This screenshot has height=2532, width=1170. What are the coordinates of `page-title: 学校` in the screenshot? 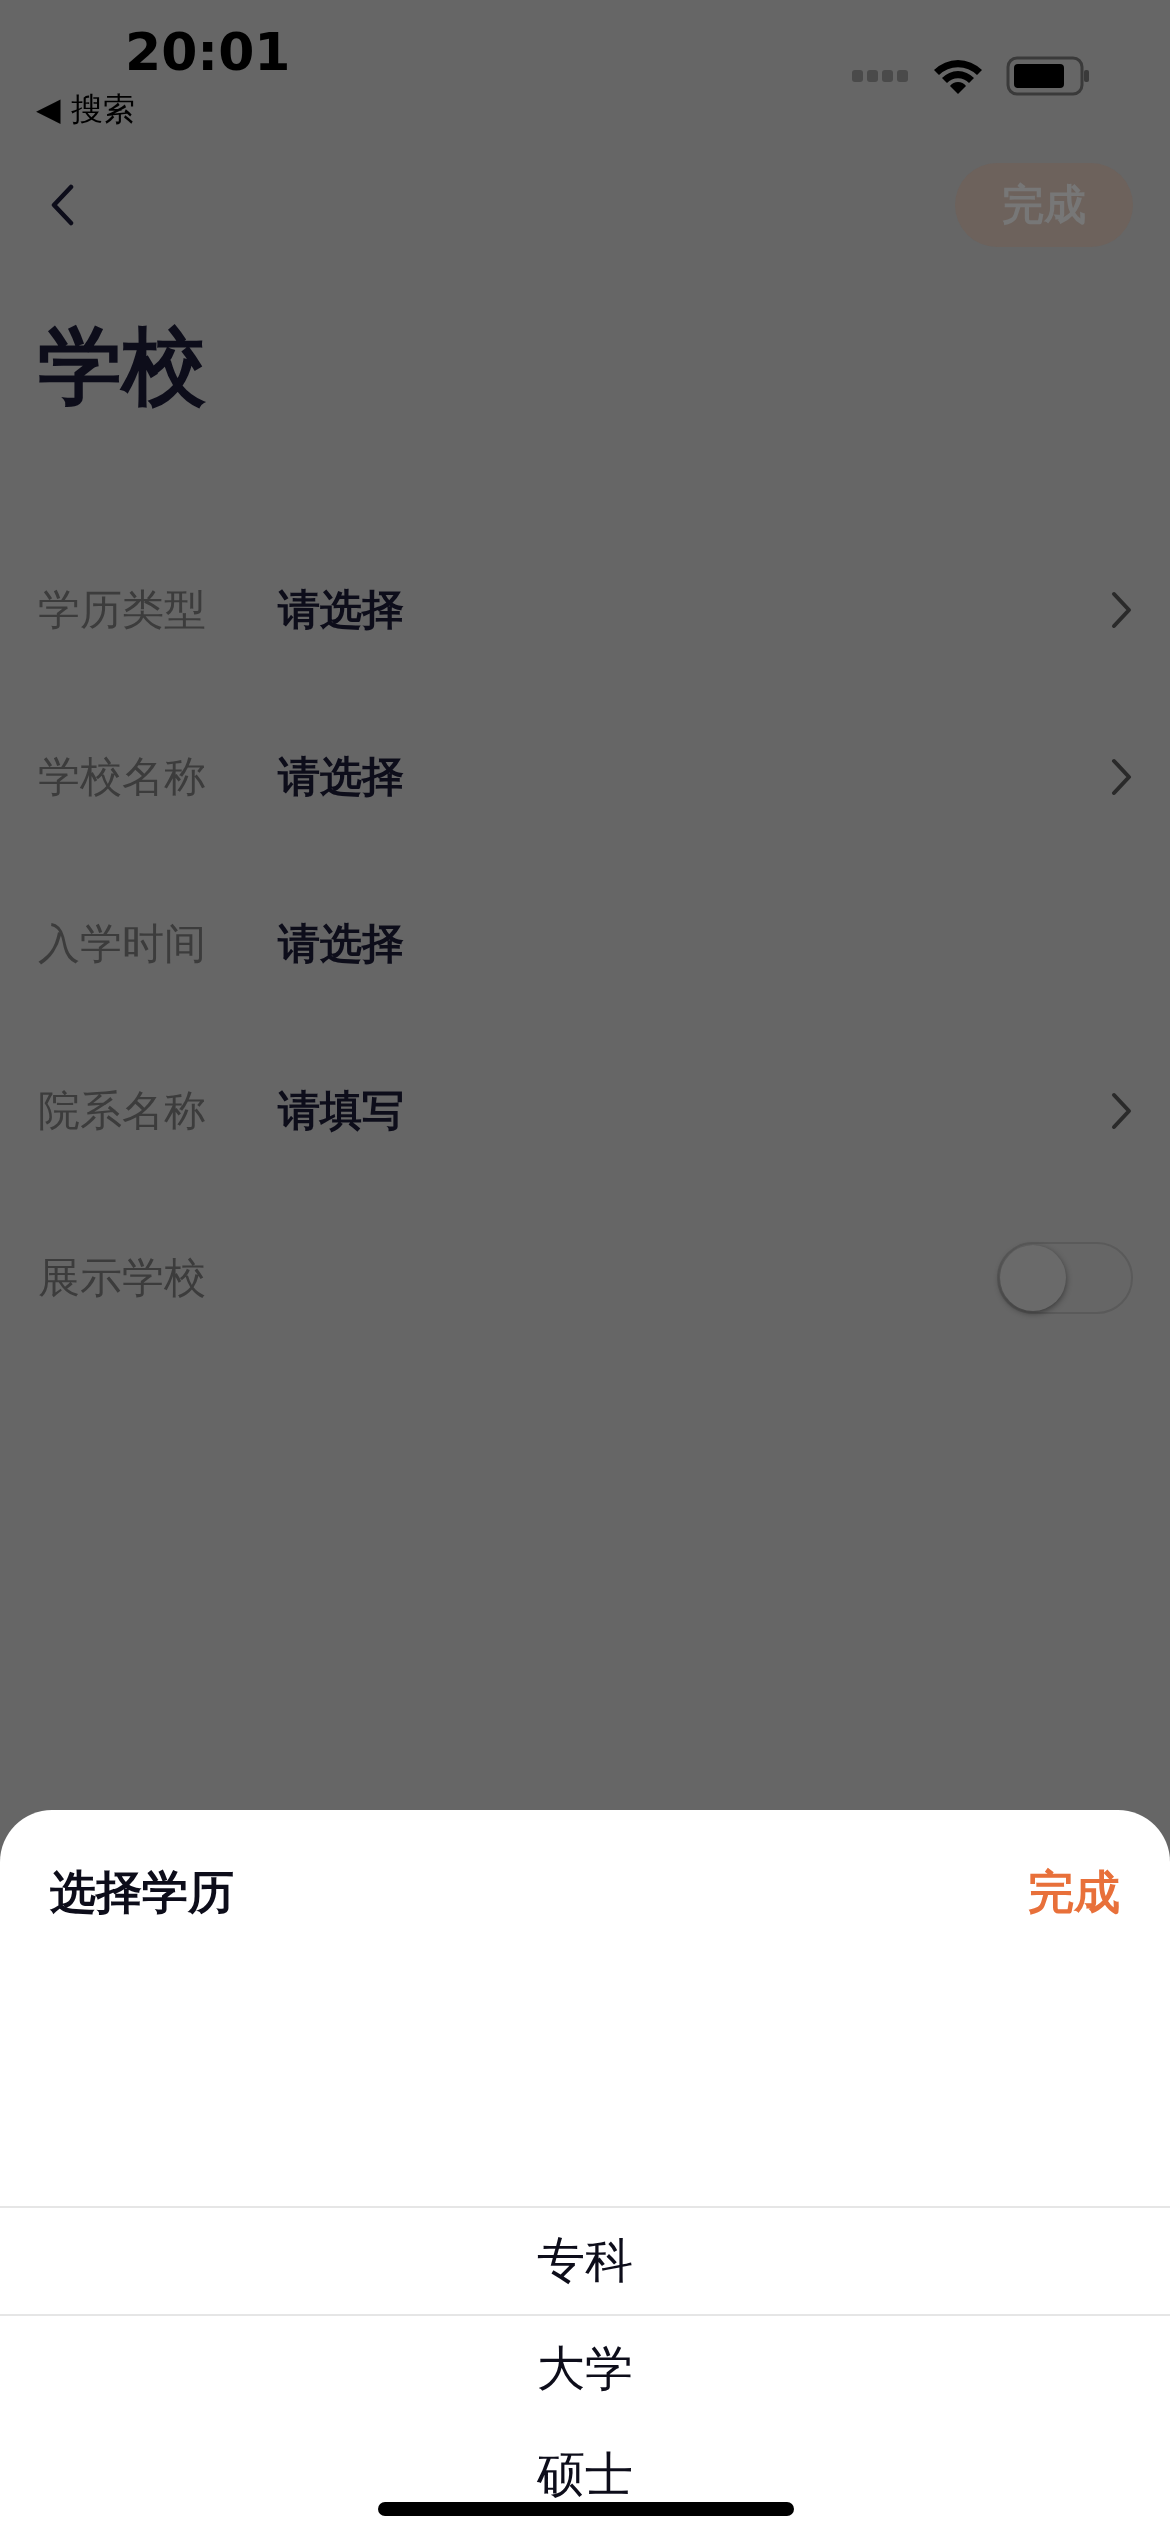 It's located at (122, 366).